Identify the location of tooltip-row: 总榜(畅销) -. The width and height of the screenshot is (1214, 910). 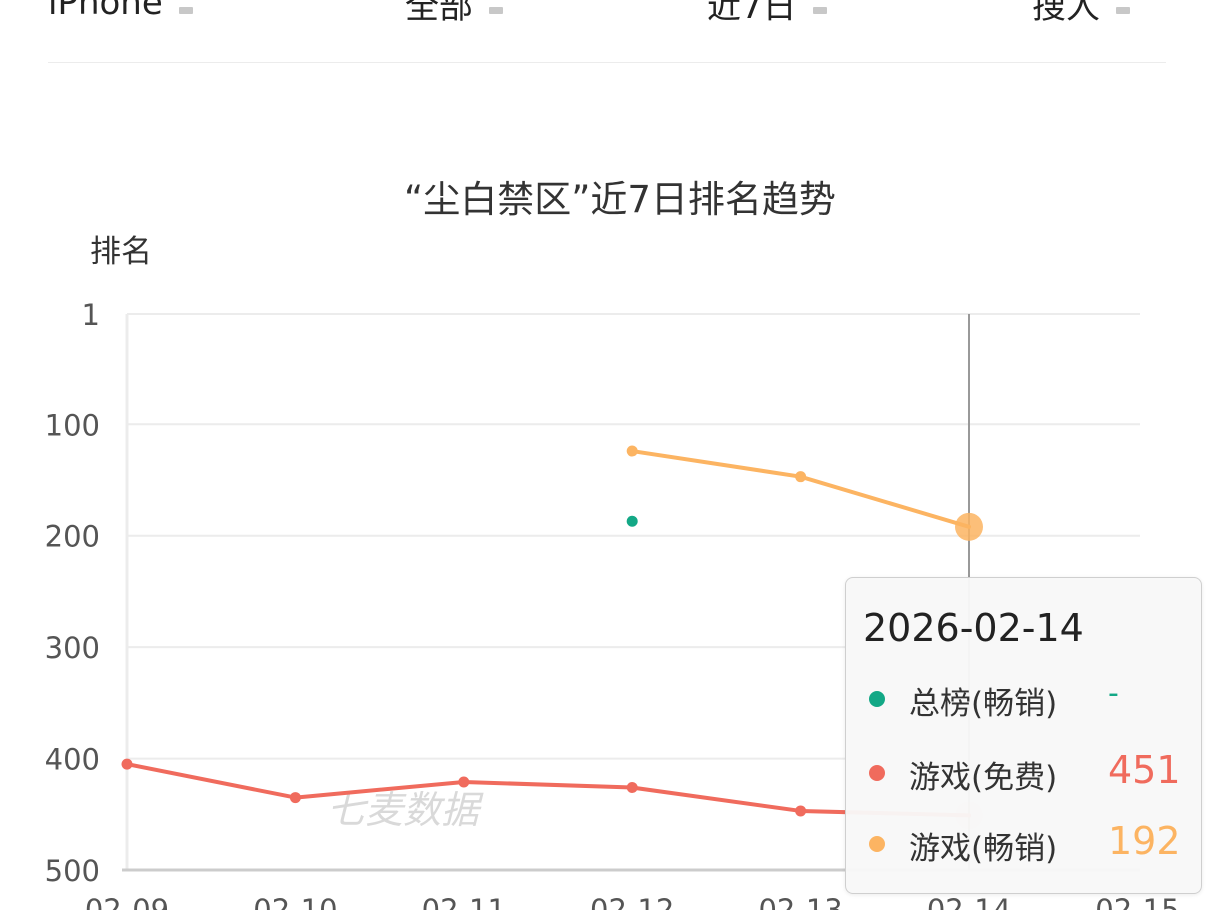
(1026, 699).